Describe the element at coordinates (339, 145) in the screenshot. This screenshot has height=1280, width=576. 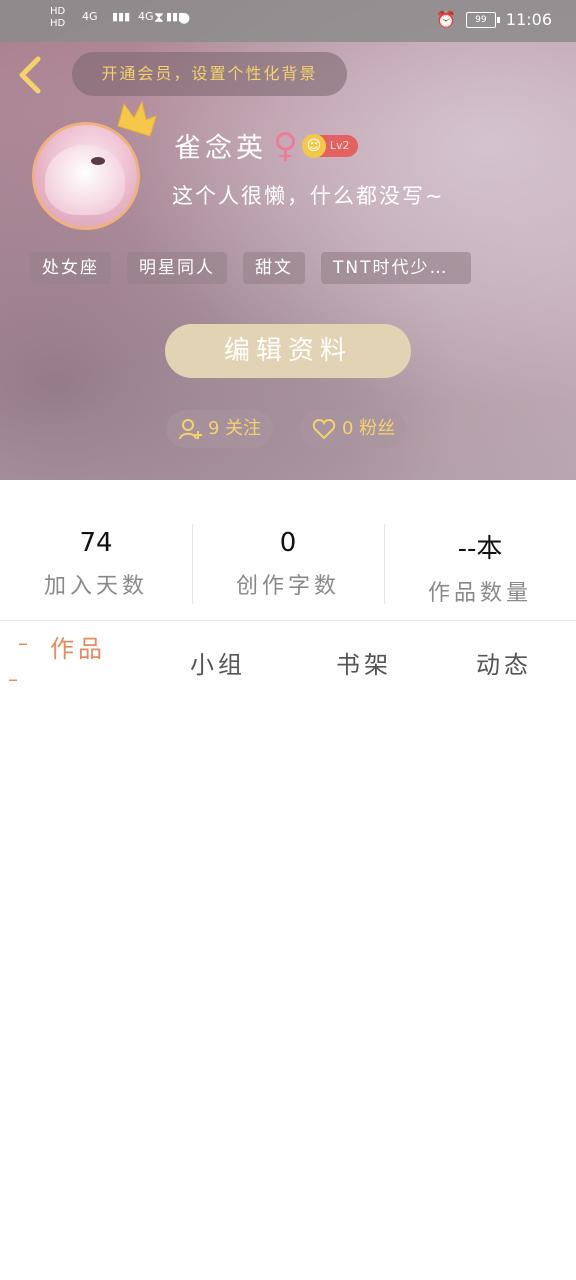
I see `level-text: Lv2` at that location.